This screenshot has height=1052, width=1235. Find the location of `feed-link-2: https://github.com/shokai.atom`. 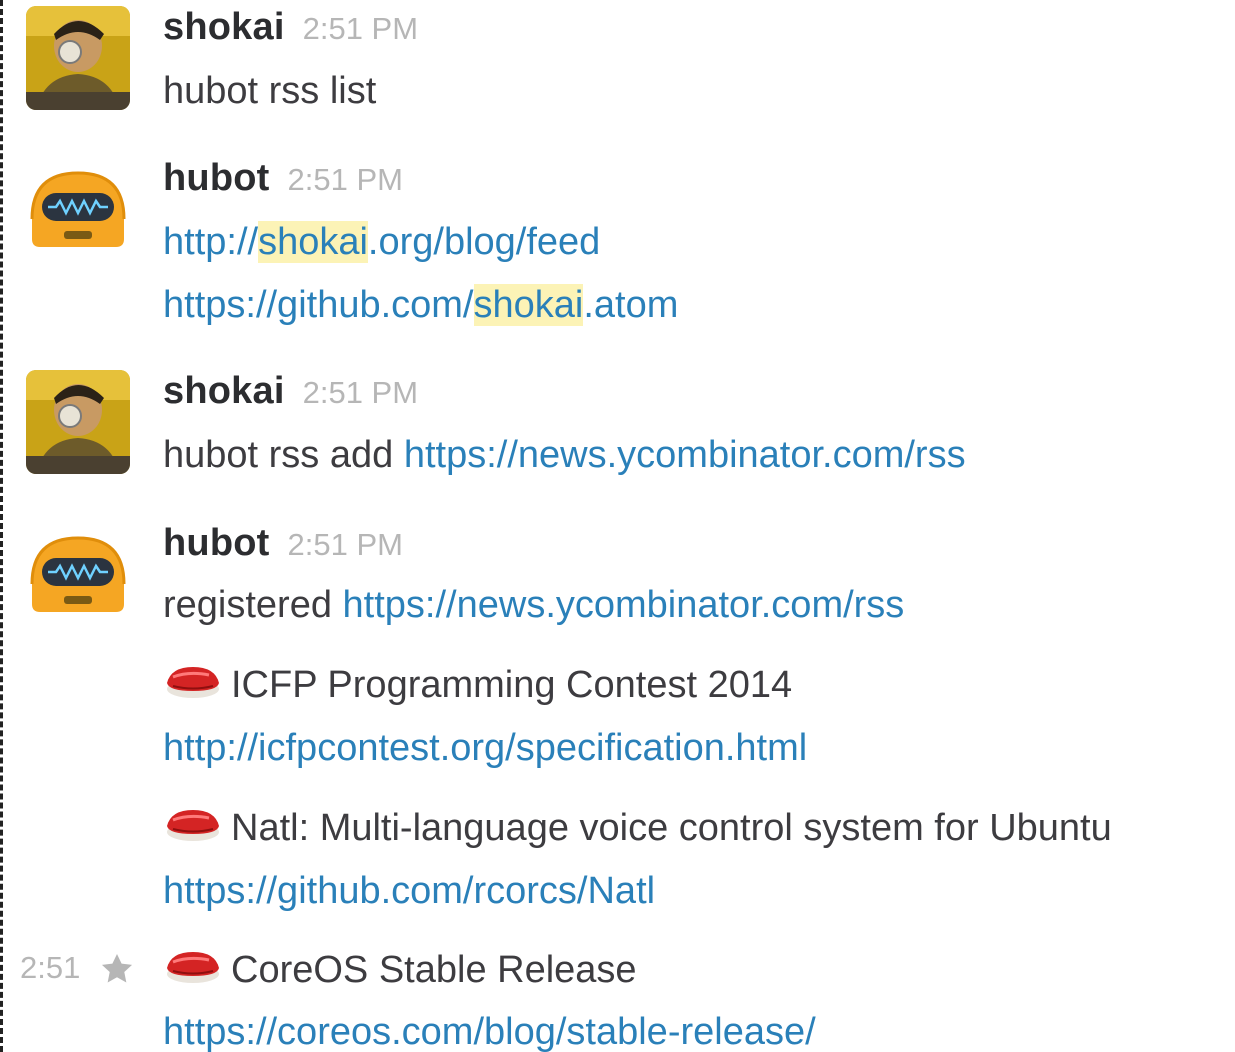

feed-link-2: https://github.com/shokai.atom is located at coordinates (420, 305).